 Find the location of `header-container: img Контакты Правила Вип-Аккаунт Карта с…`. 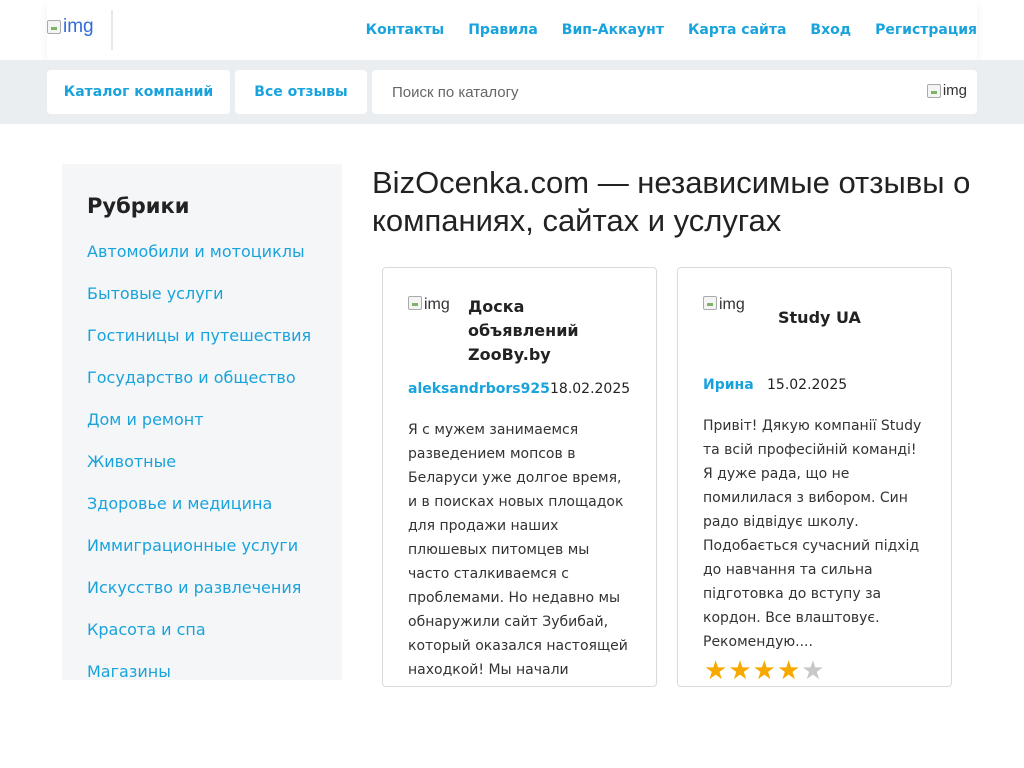

header-container: img Контакты Правила Вип-Аккаунт Карта с… is located at coordinates (512, 30).